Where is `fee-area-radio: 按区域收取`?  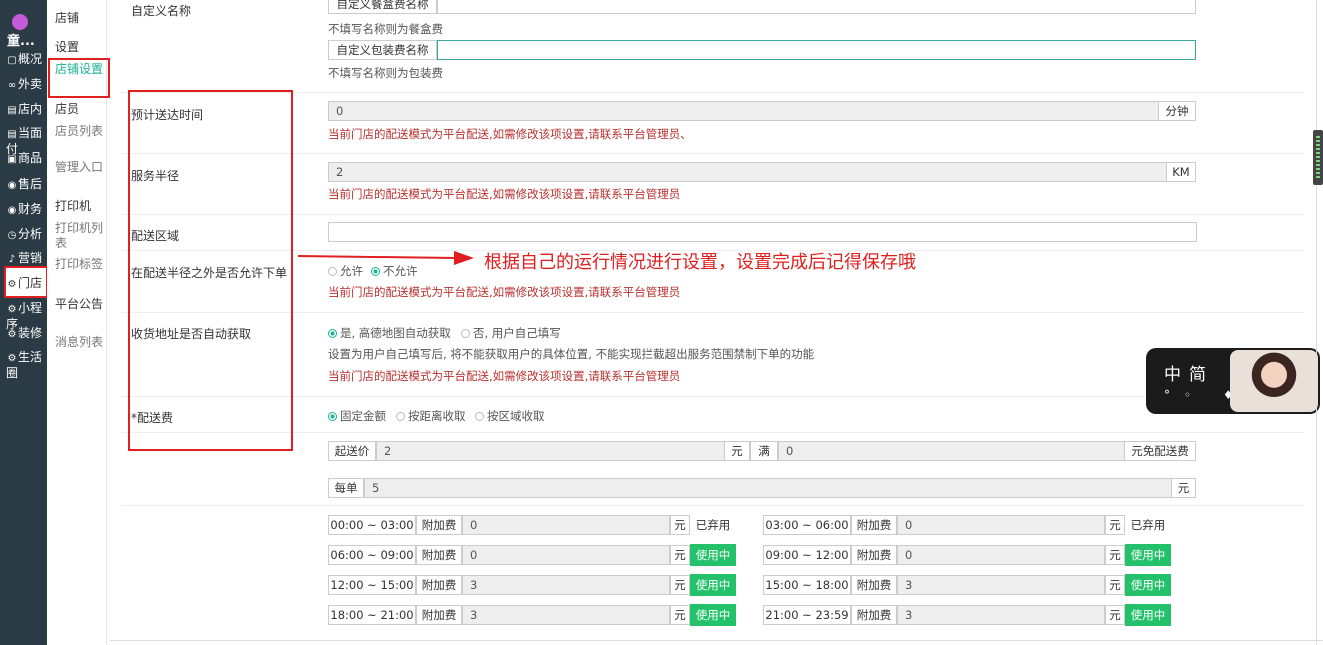
fee-area-radio: 按区域收取 is located at coordinates (510, 416).